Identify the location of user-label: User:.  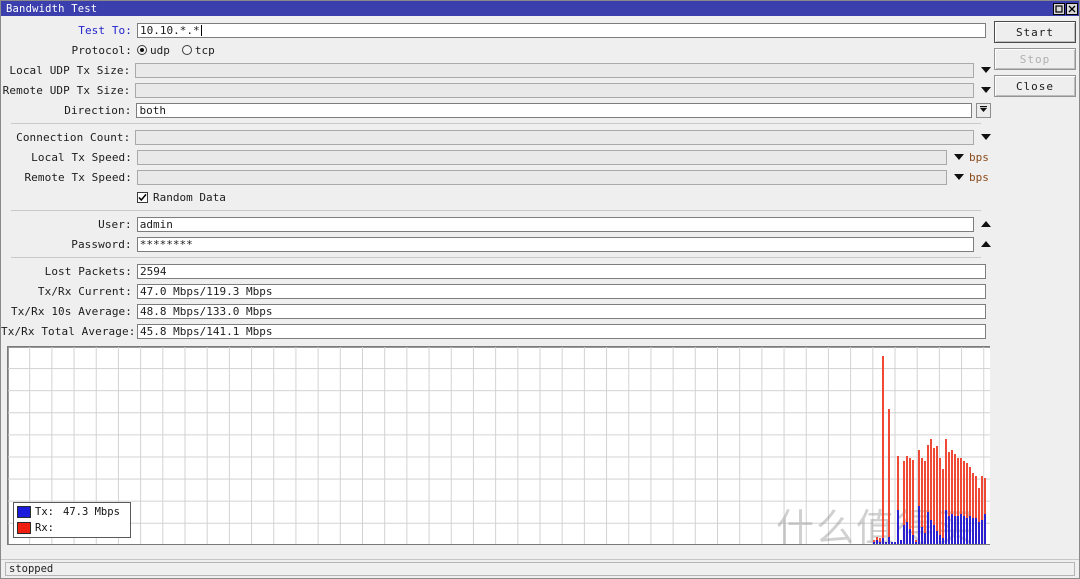
(115, 224).